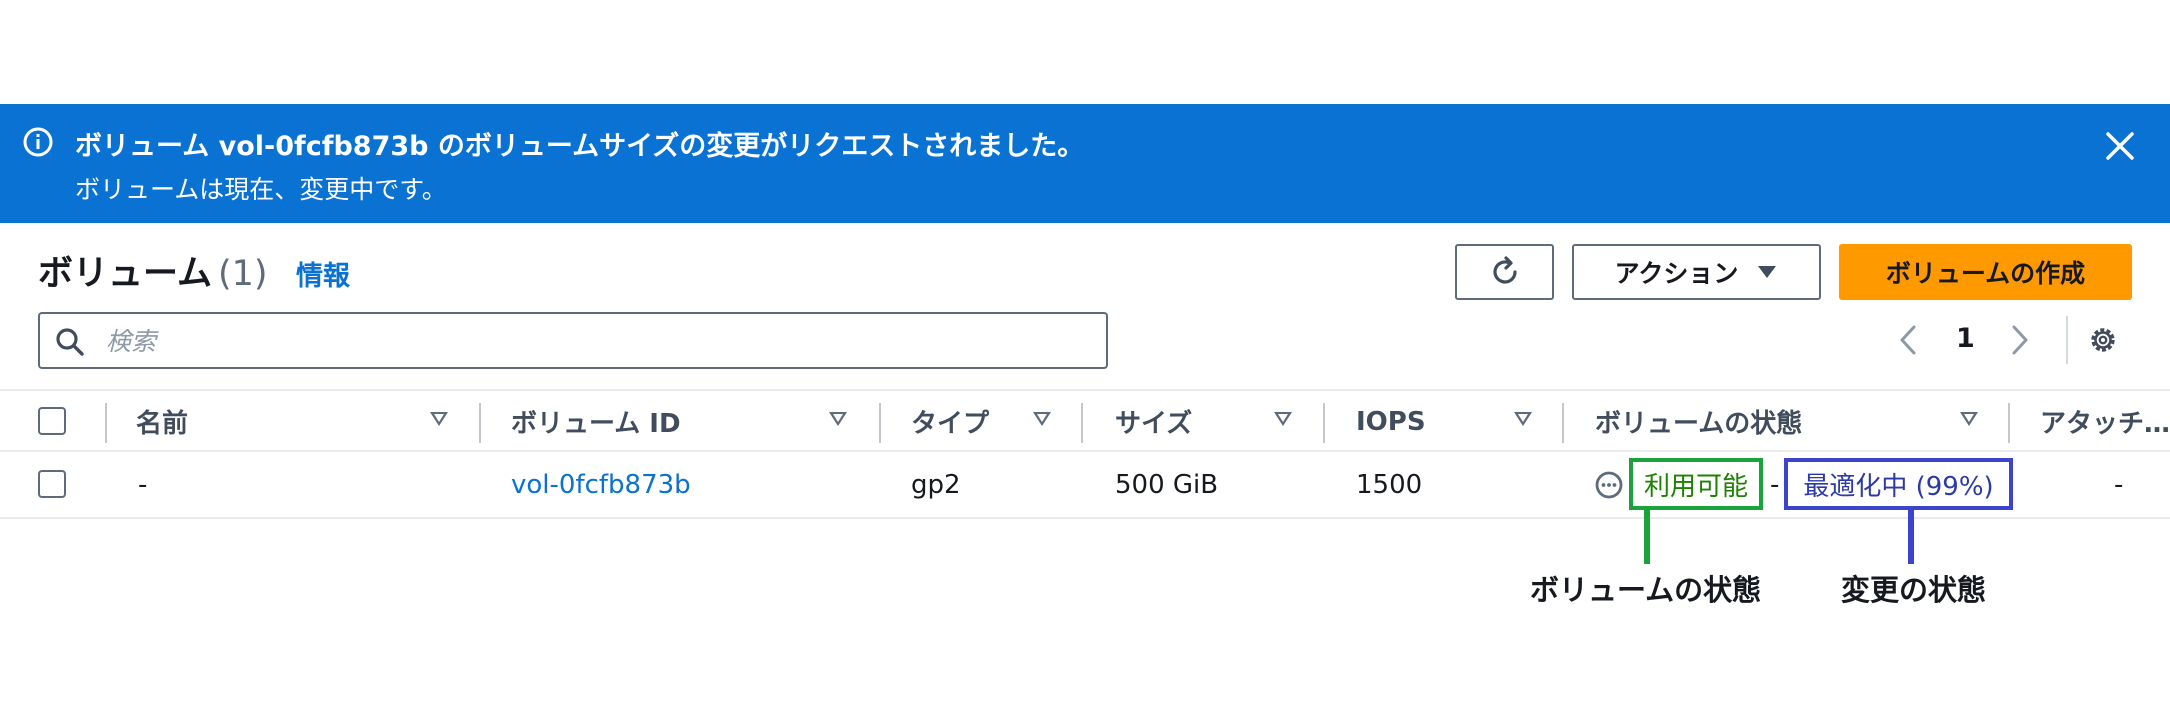 This screenshot has height=725, width=2170. Describe the element at coordinates (1914, 590) in the screenshot. I see `annotation-modification-state: 変更の状態` at that location.